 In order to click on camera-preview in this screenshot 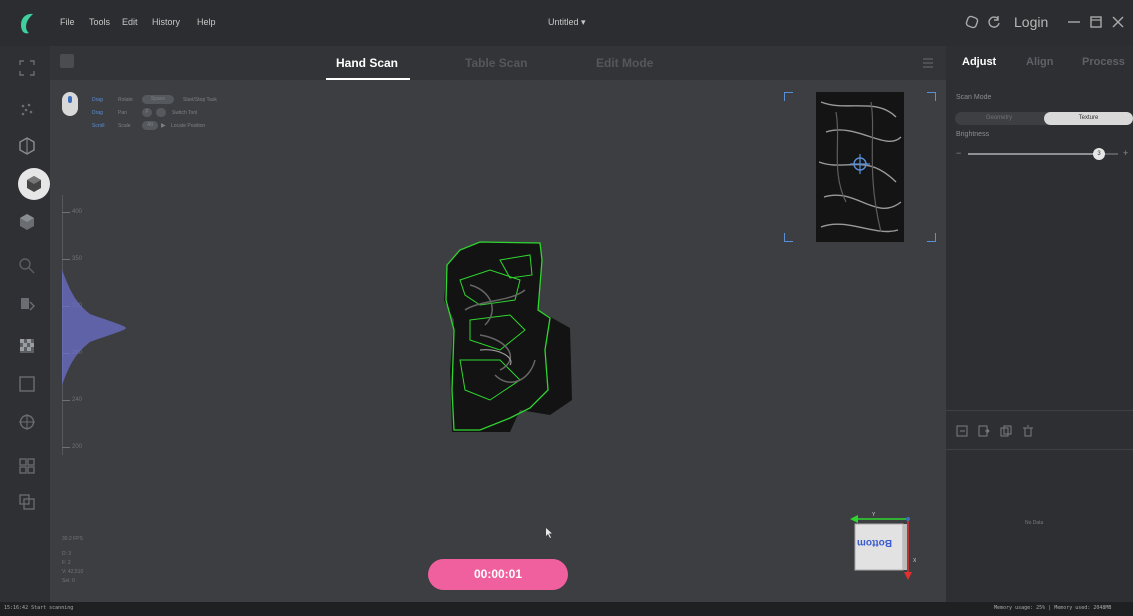, I will do `click(860, 167)`.